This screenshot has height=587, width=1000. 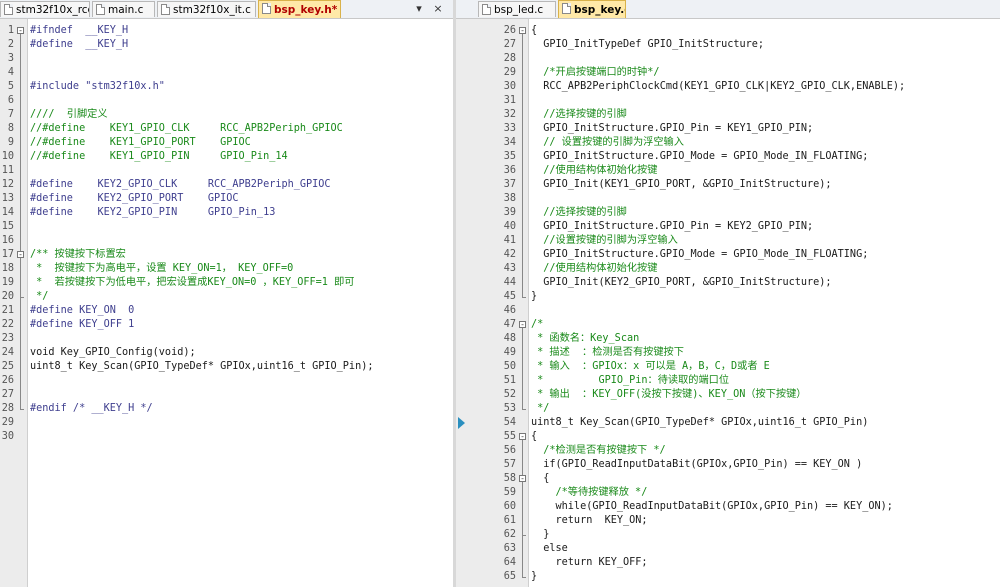 What do you see at coordinates (509, 380) in the screenshot?
I see `line-number: 51` at bounding box center [509, 380].